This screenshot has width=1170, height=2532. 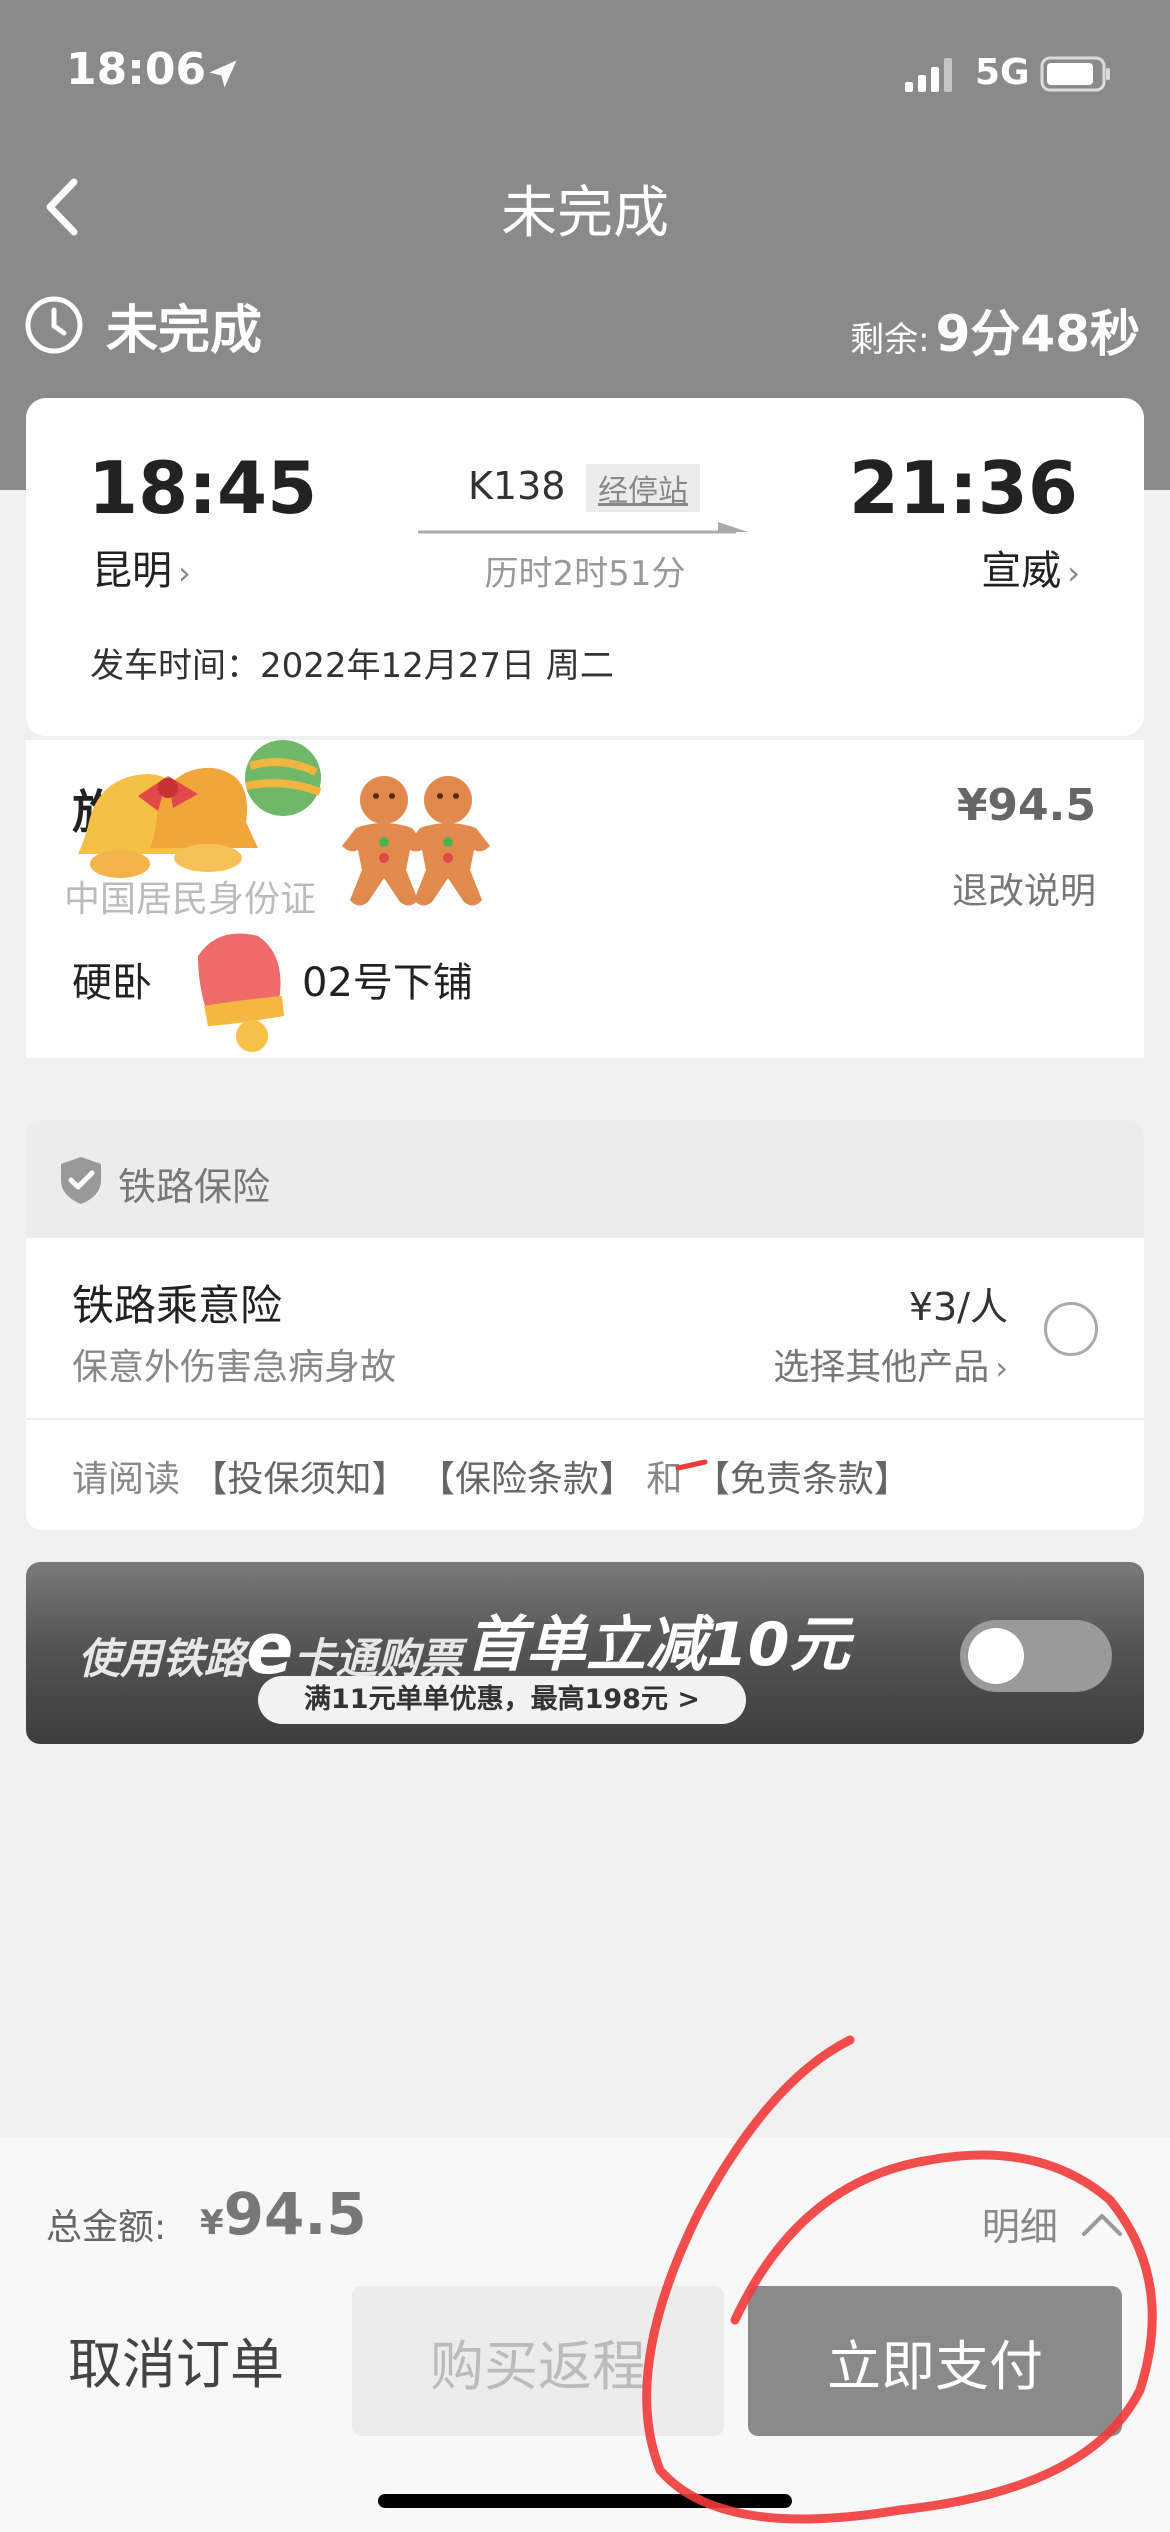 I want to click on remaining-label: 剩余:, so click(x=890, y=340).